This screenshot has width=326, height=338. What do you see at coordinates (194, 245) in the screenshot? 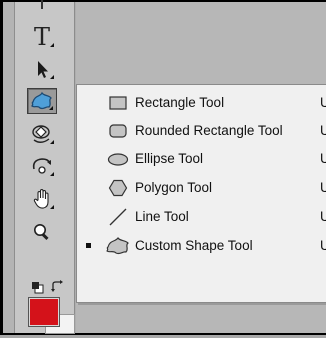
I see `menu-item-label: Custom Shape Tool` at bounding box center [194, 245].